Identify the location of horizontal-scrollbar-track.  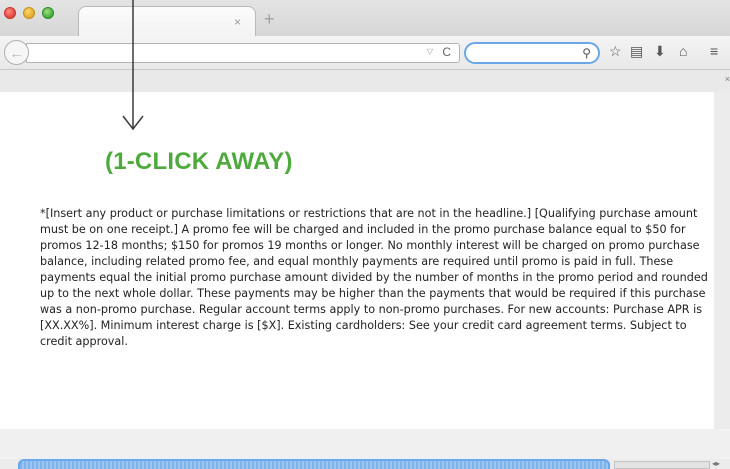
(662, 465).